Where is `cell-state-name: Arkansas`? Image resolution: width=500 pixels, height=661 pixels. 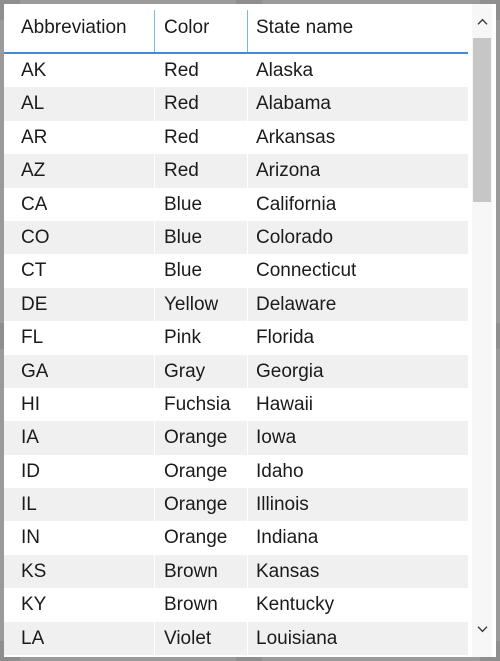 cell-state-name: Arkansas is located at coordinates (296, 137).